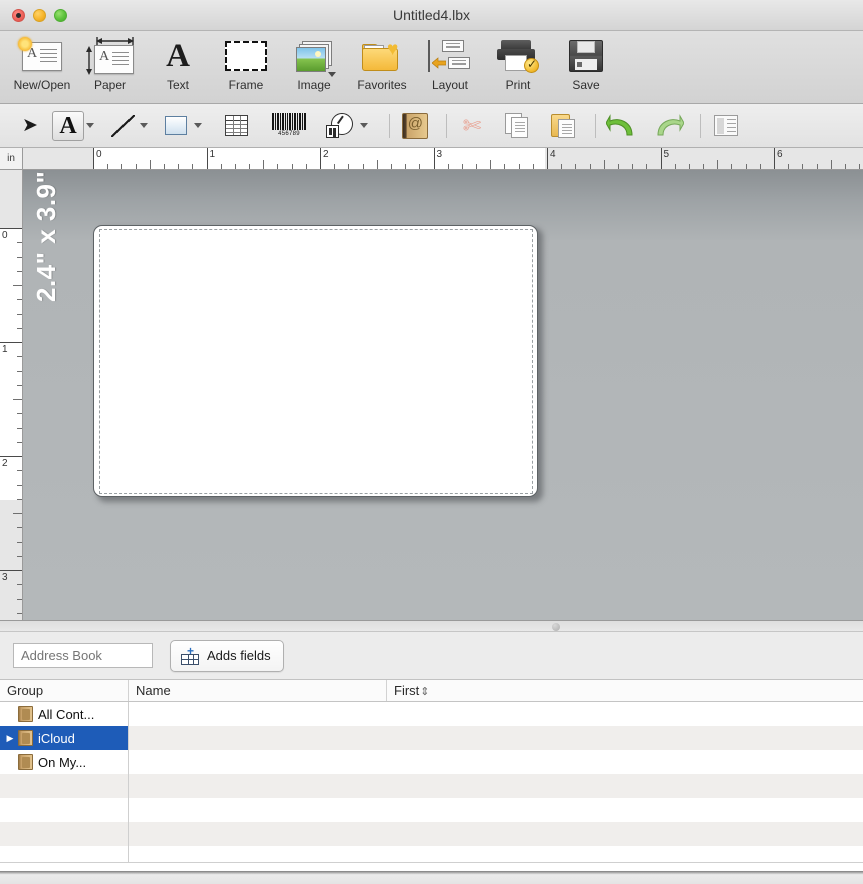  I want to click on toolbar-label: Text, so click(177, 85).